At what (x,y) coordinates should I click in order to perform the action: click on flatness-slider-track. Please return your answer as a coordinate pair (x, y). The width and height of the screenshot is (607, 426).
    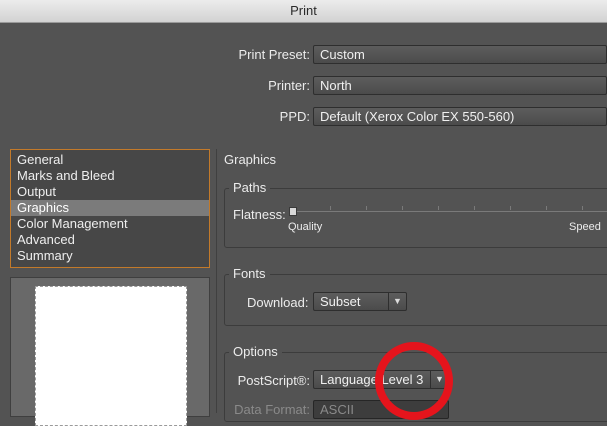
    Looking at the image, I should click on (450, 211).